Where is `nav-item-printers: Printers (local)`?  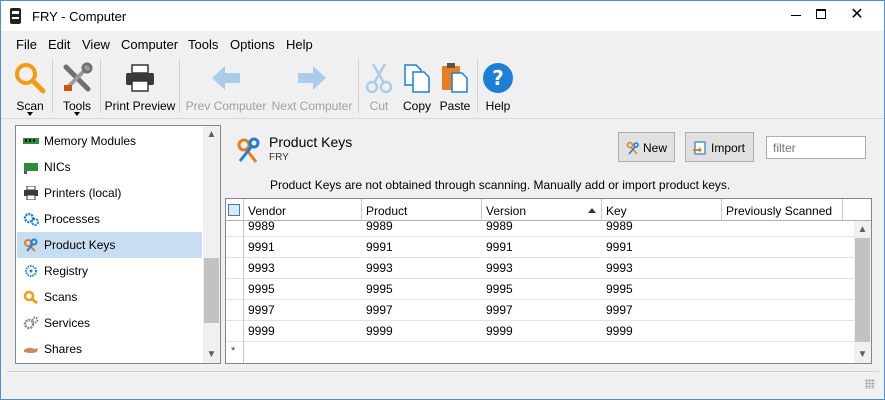
nav-item-printers: Printers (local) is located at coordinates (109, 193).